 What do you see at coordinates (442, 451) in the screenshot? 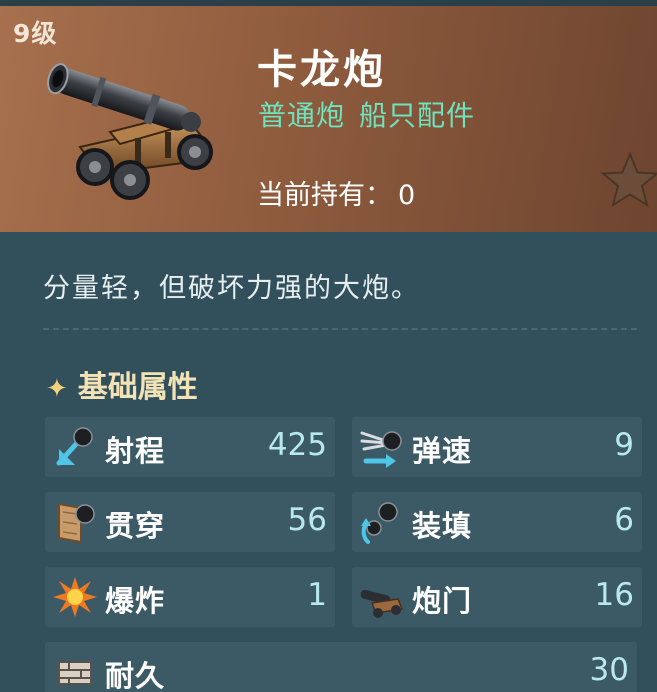
I see `stat-label: 弹速` at bounding box center [442, 451].